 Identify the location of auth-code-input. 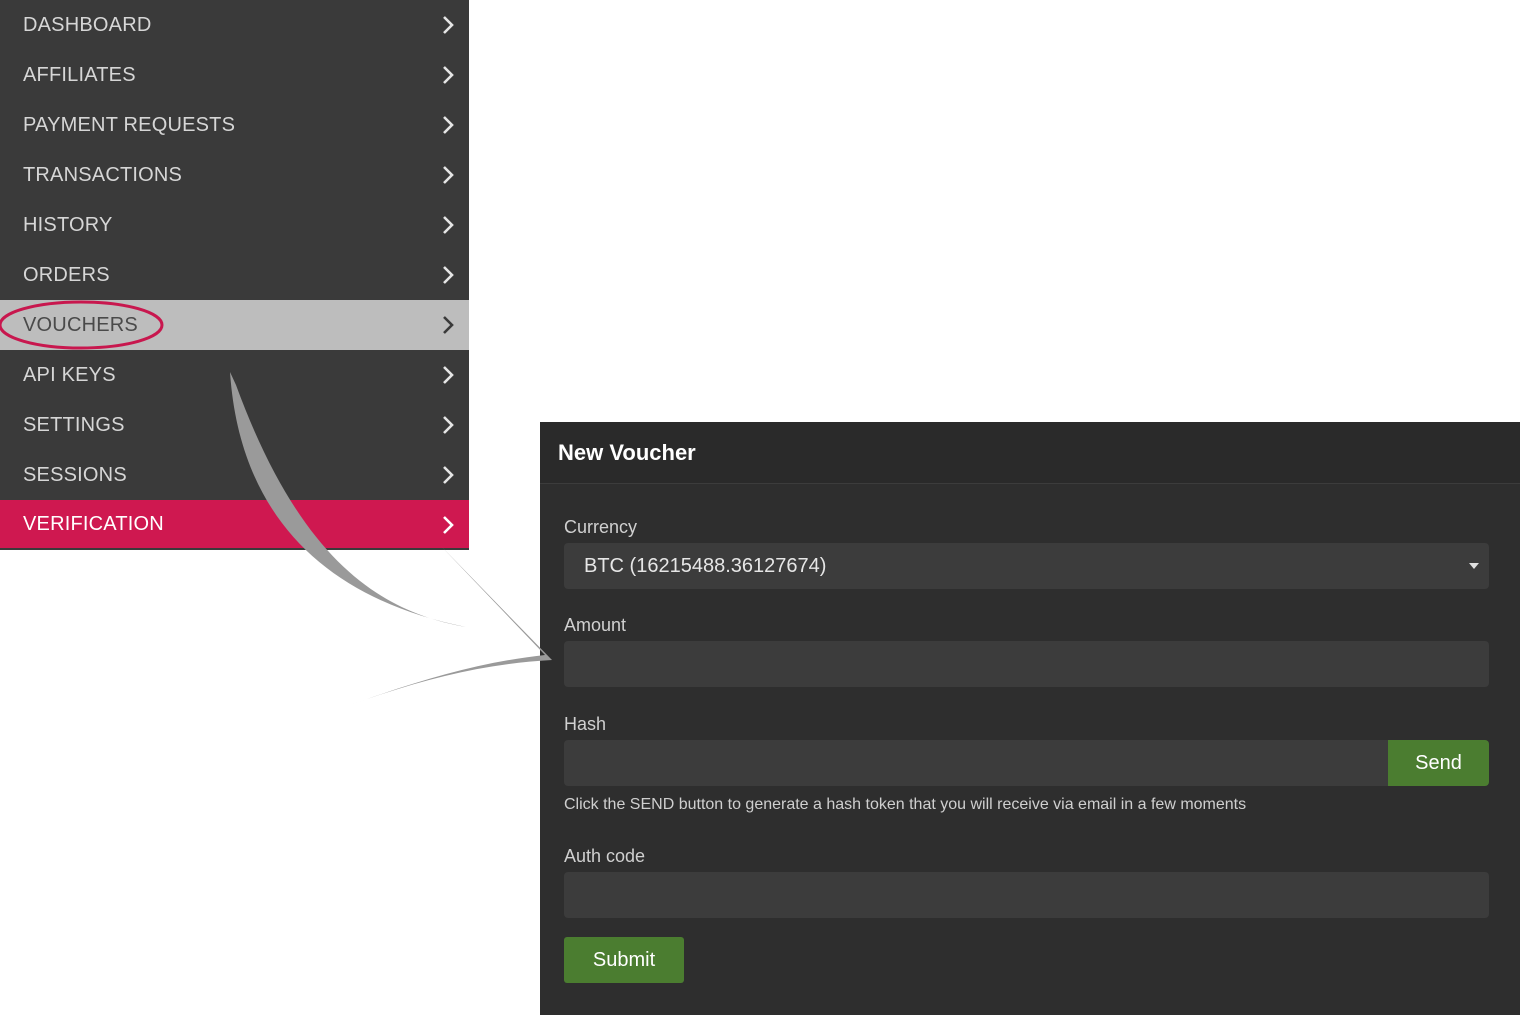
(1026, 895).